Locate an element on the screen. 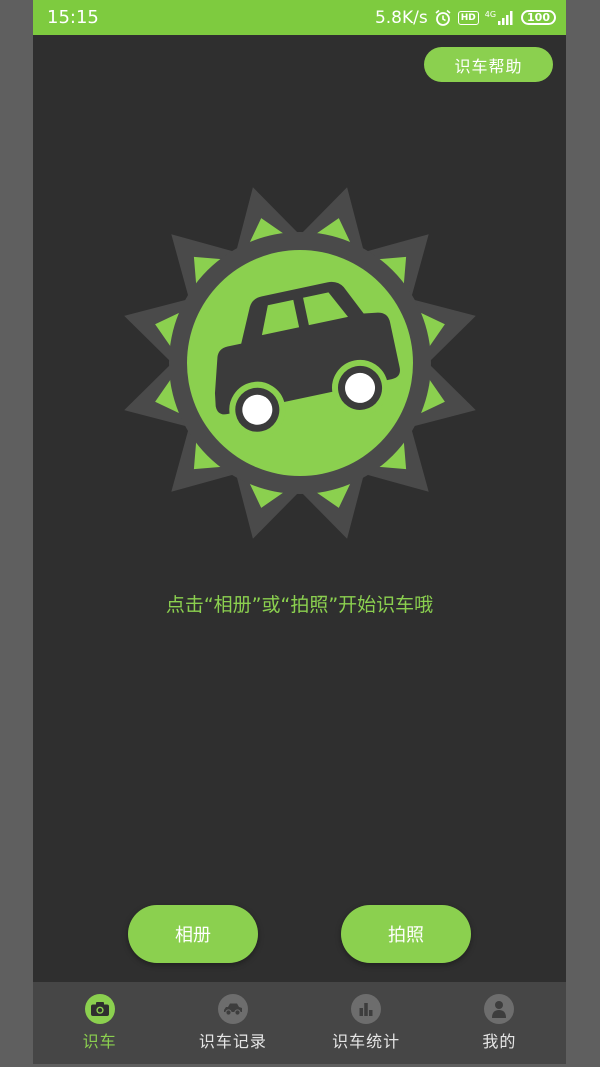  nav-label: 识车记录 is located at coordinates (232, 1041).